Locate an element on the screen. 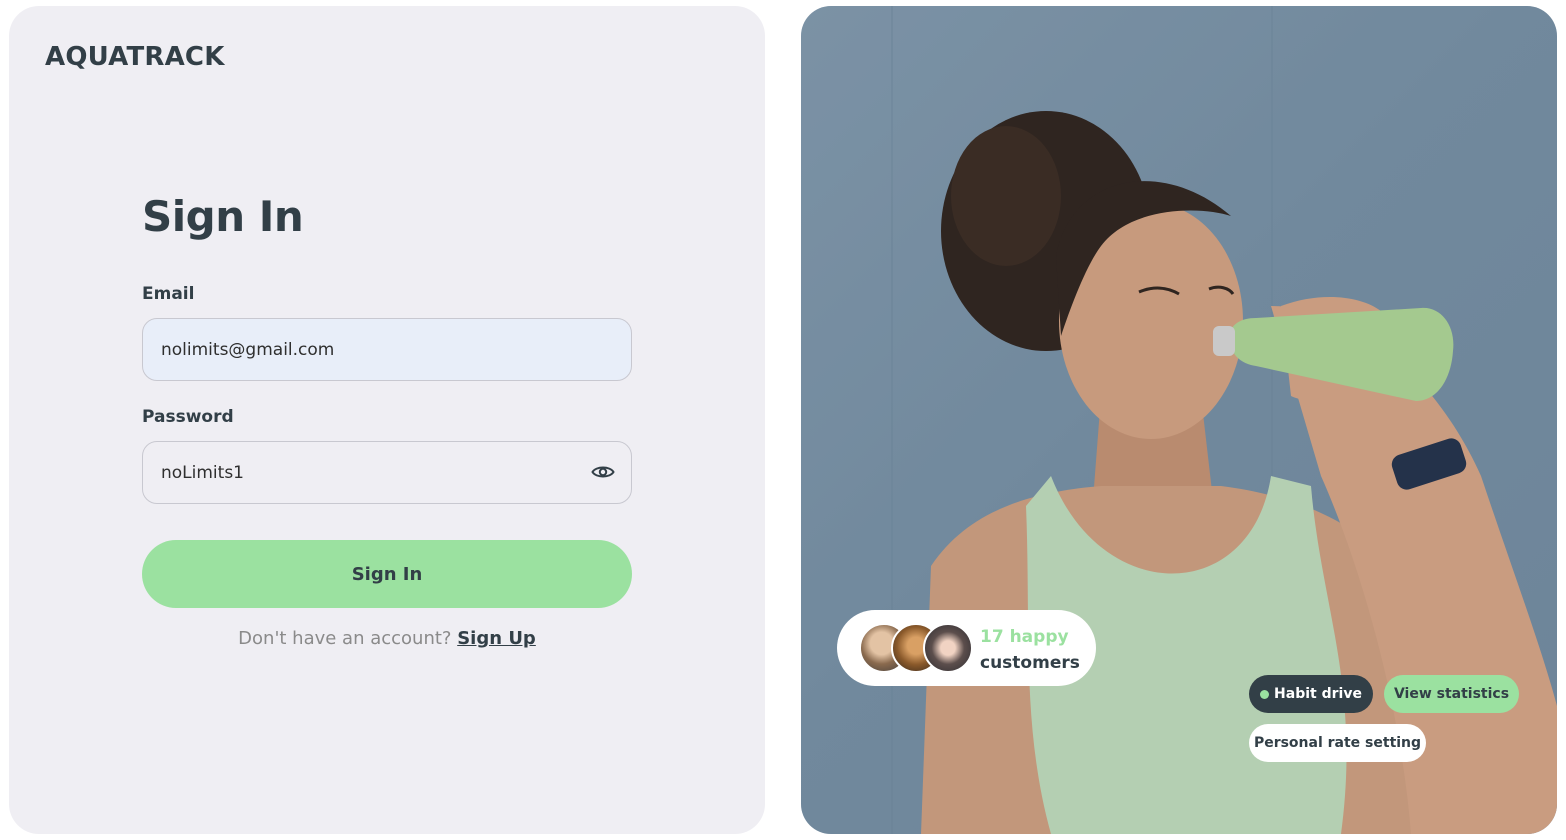 This screenshot has height=840, width=1566. habit-drive-label: Habit drive is located at coordinates (1318, 694).